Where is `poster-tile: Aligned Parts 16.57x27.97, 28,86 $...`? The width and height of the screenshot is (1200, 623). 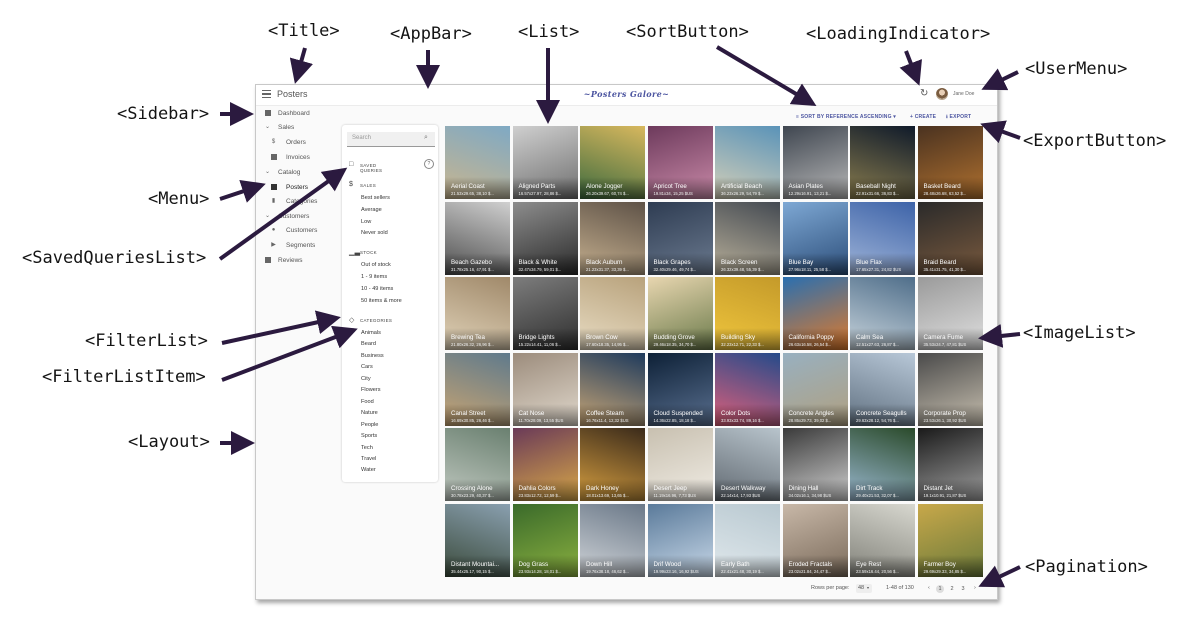
poster-tile: Aligned Parts 16.57x27.97, 28,86 $... is located at coordinates (545, 162).